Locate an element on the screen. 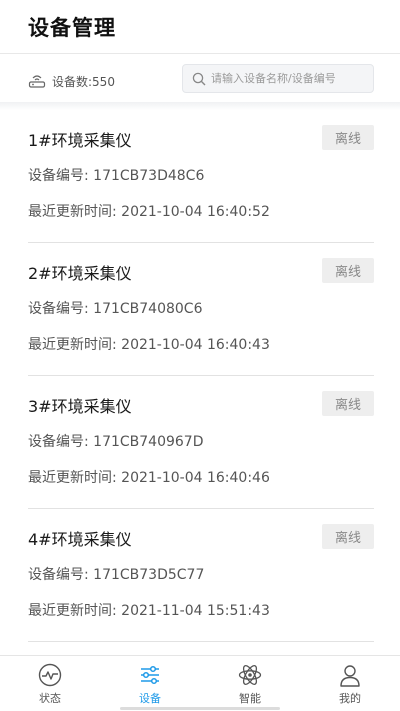 Image resolution: width=400 pixels, height=711 pixels. update-time: 最近更新时间: 2021-10-04 16:40:43 is located at coordinates (149, 345).